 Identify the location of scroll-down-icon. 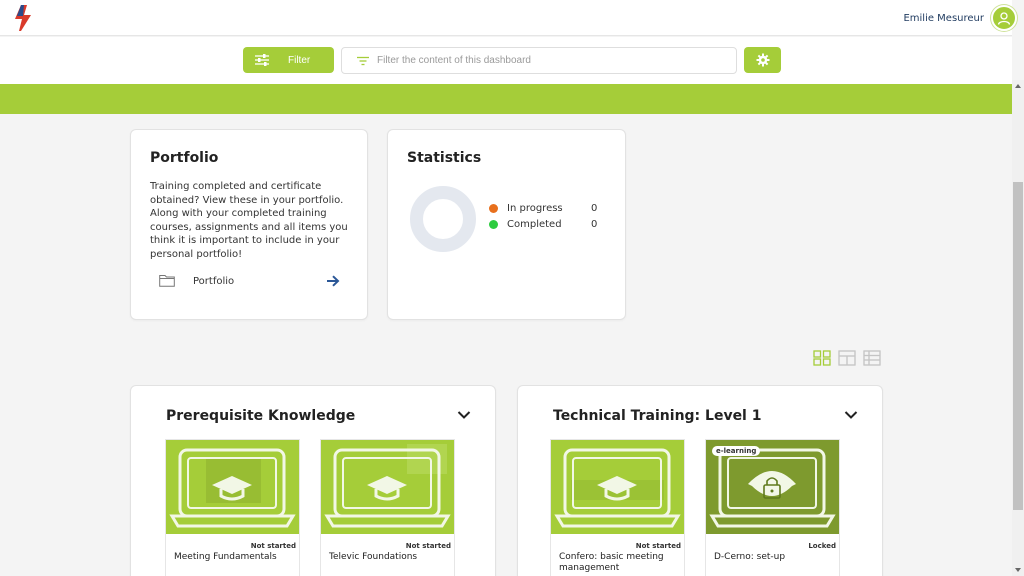
(1018, 570).